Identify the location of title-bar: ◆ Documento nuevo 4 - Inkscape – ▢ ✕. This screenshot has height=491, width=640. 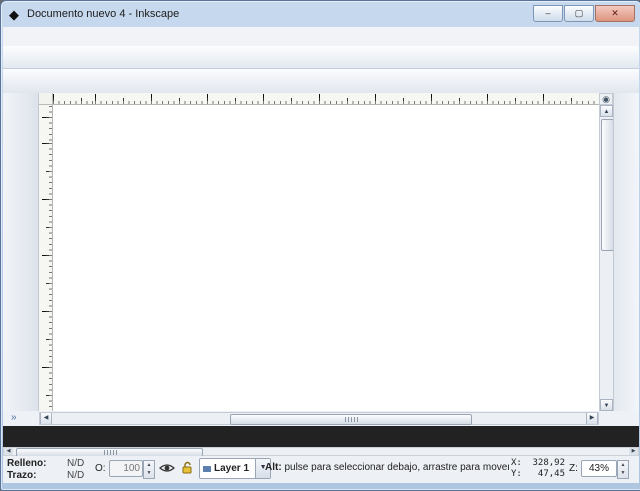
(321, 15).